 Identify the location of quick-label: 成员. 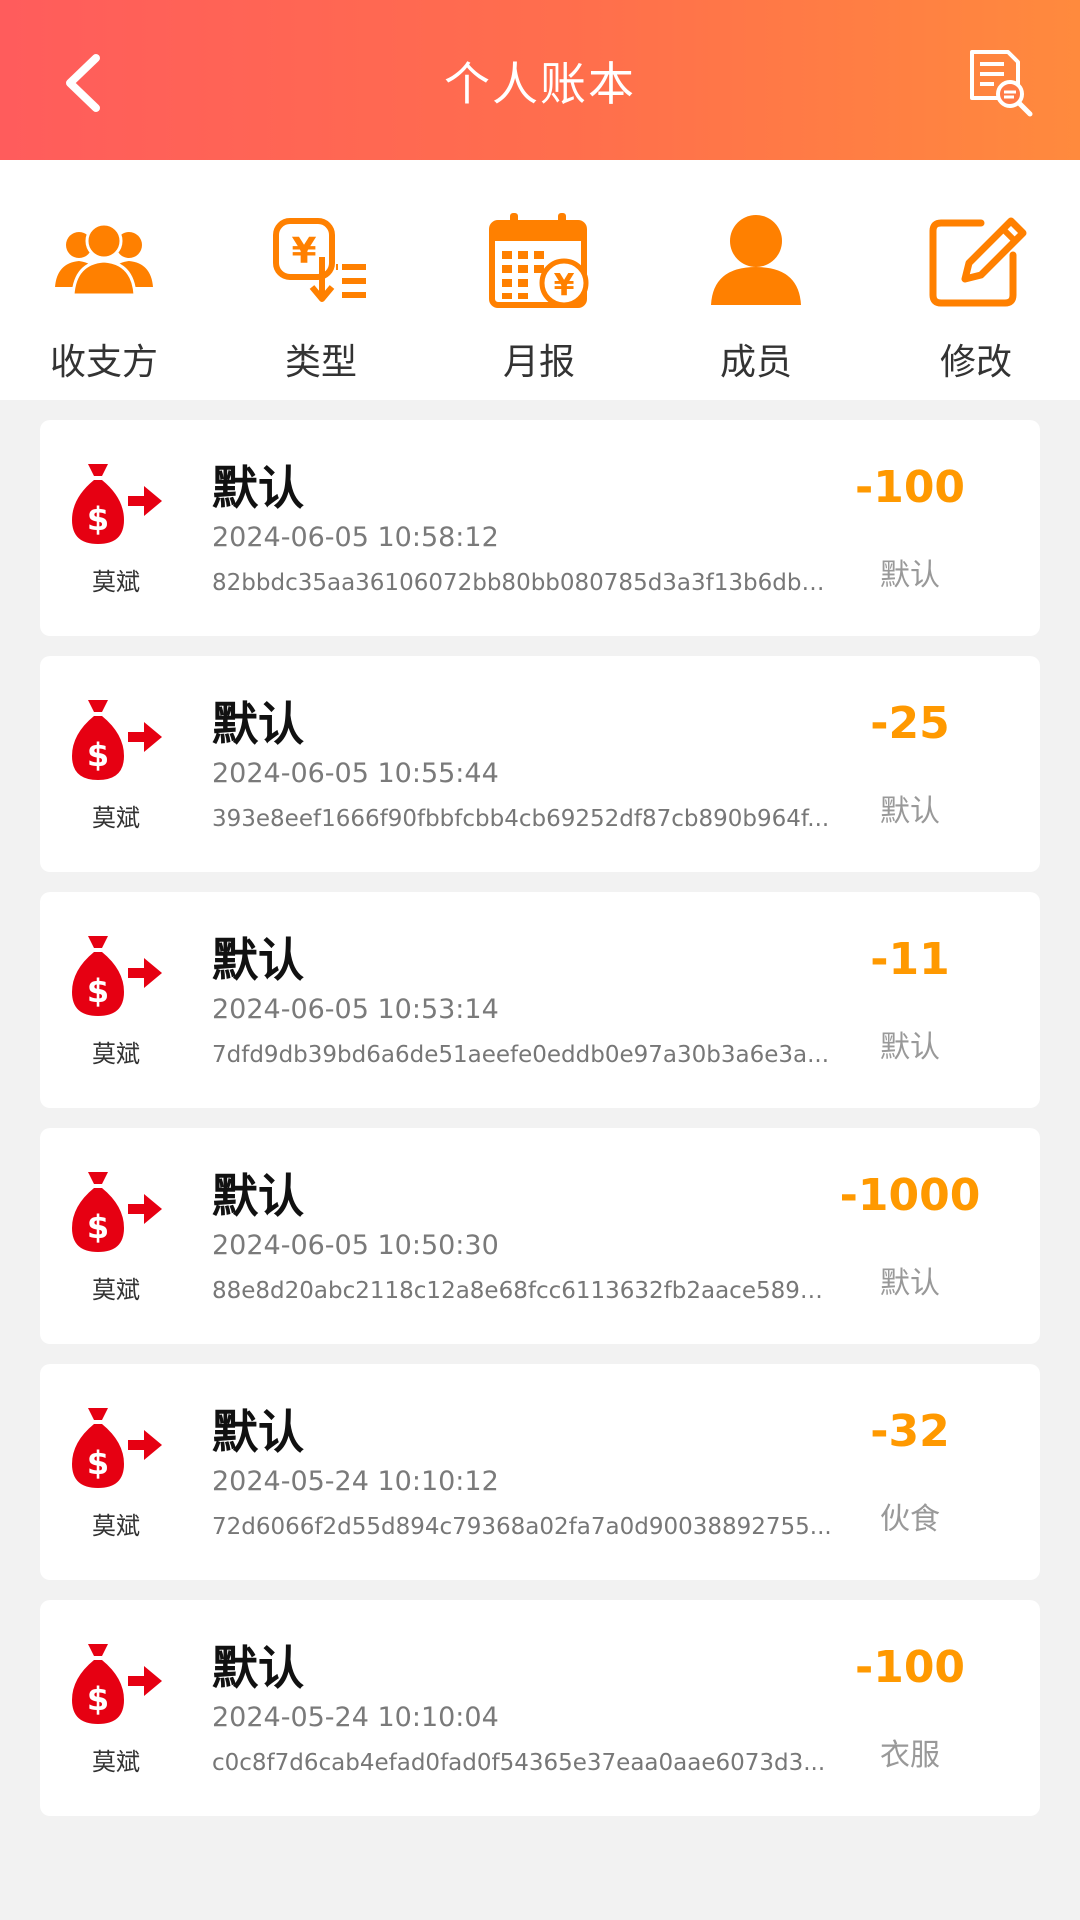
(755, 362).